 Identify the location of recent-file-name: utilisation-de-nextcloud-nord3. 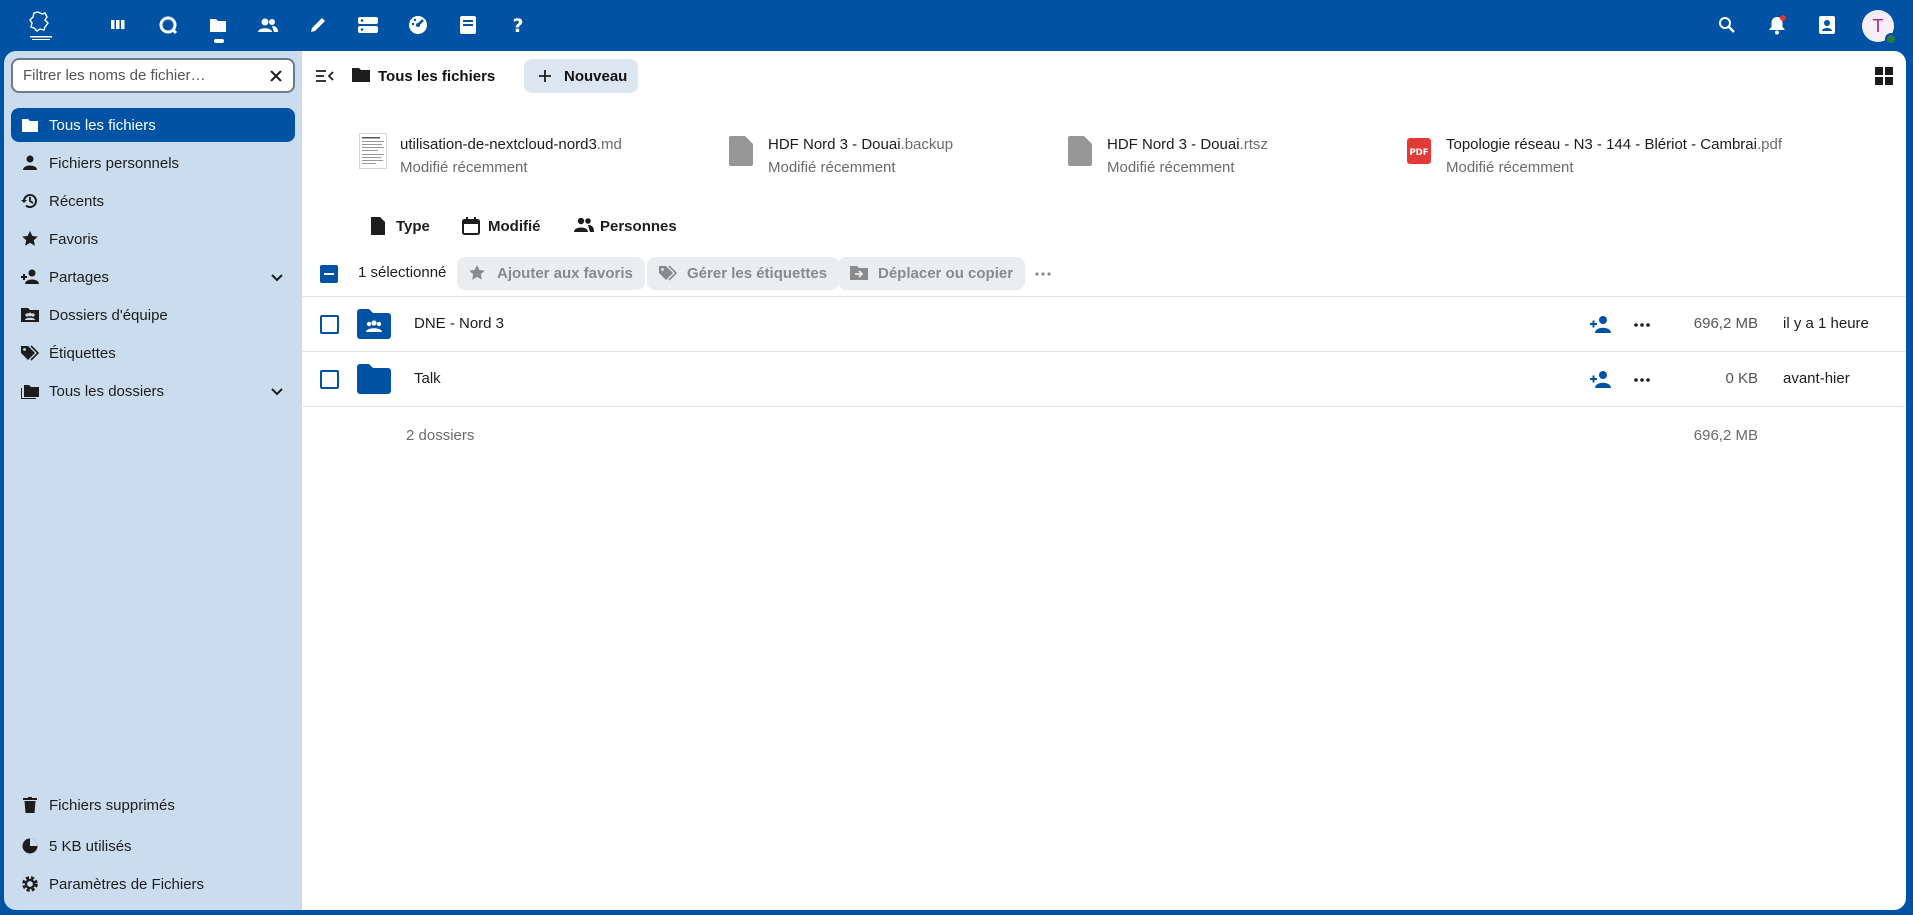
(498, 144).